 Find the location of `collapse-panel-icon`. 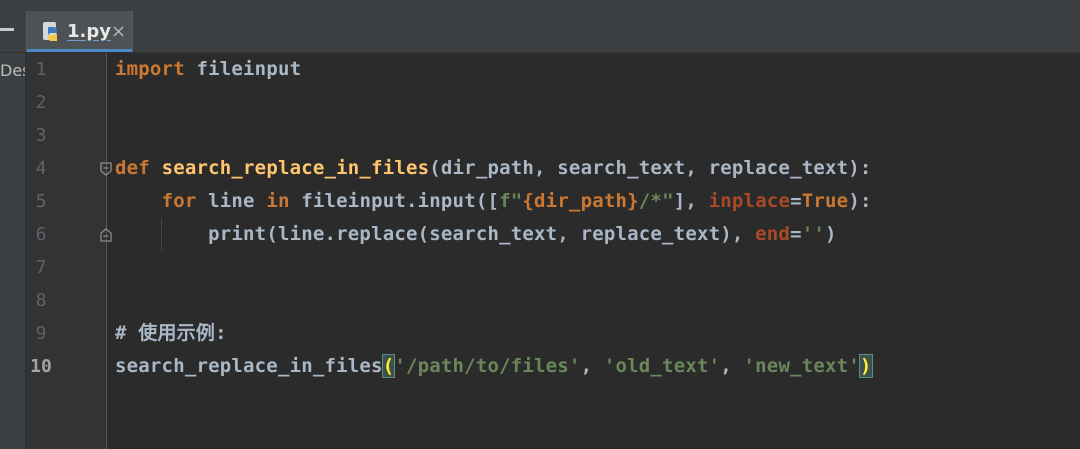

collapse-panel-icon is located at coordinates (7, 29).